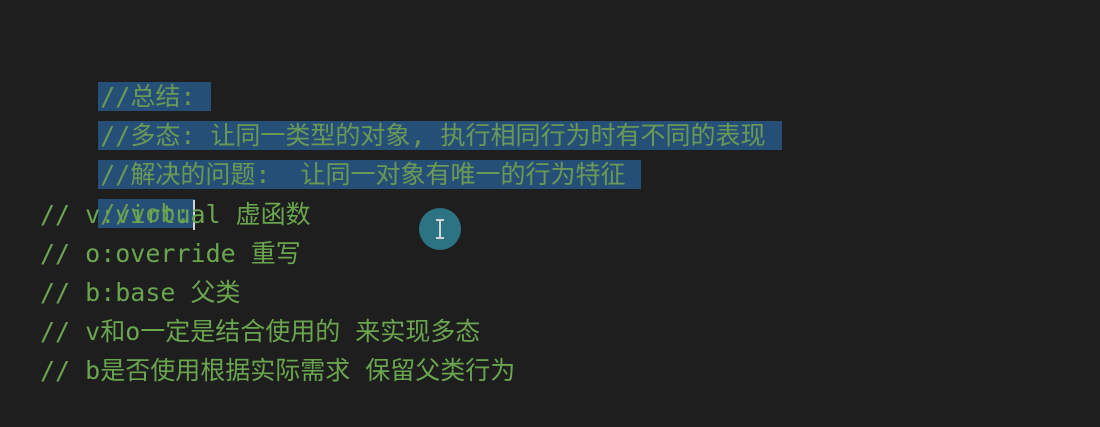 This screenshot has width=1100, height=427. Describe the element at coordinates (170, 254) in the screenshot. I see `code-line-6: // o:override 重写` at that location.